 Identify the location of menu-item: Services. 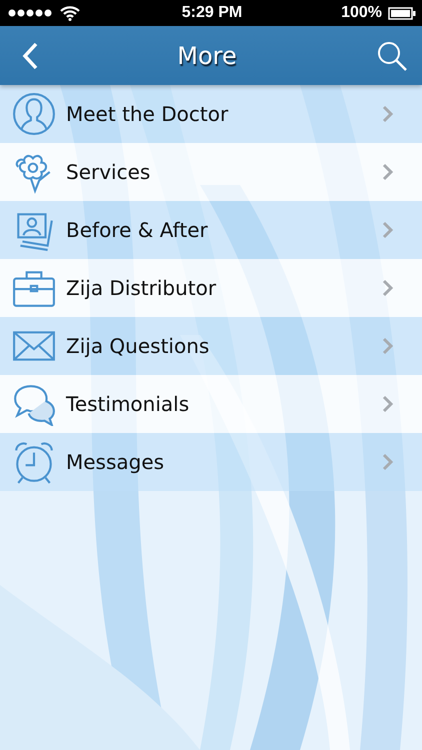
(211, 172).